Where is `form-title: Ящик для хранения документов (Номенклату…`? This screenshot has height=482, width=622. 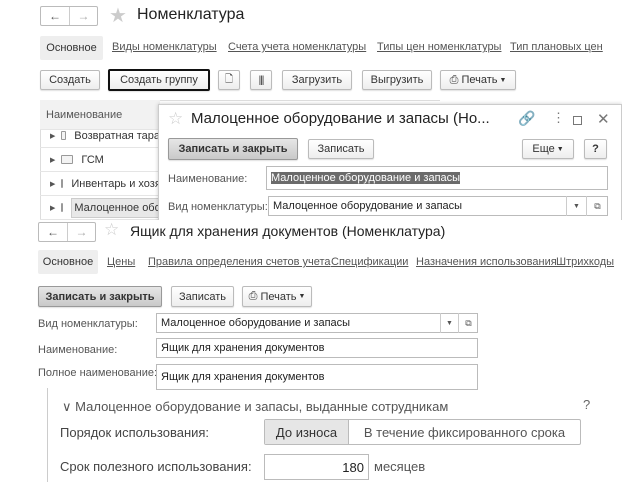
form-title: Ящик для хранения документов (Номенклату… is located at coordinates (288, 231).